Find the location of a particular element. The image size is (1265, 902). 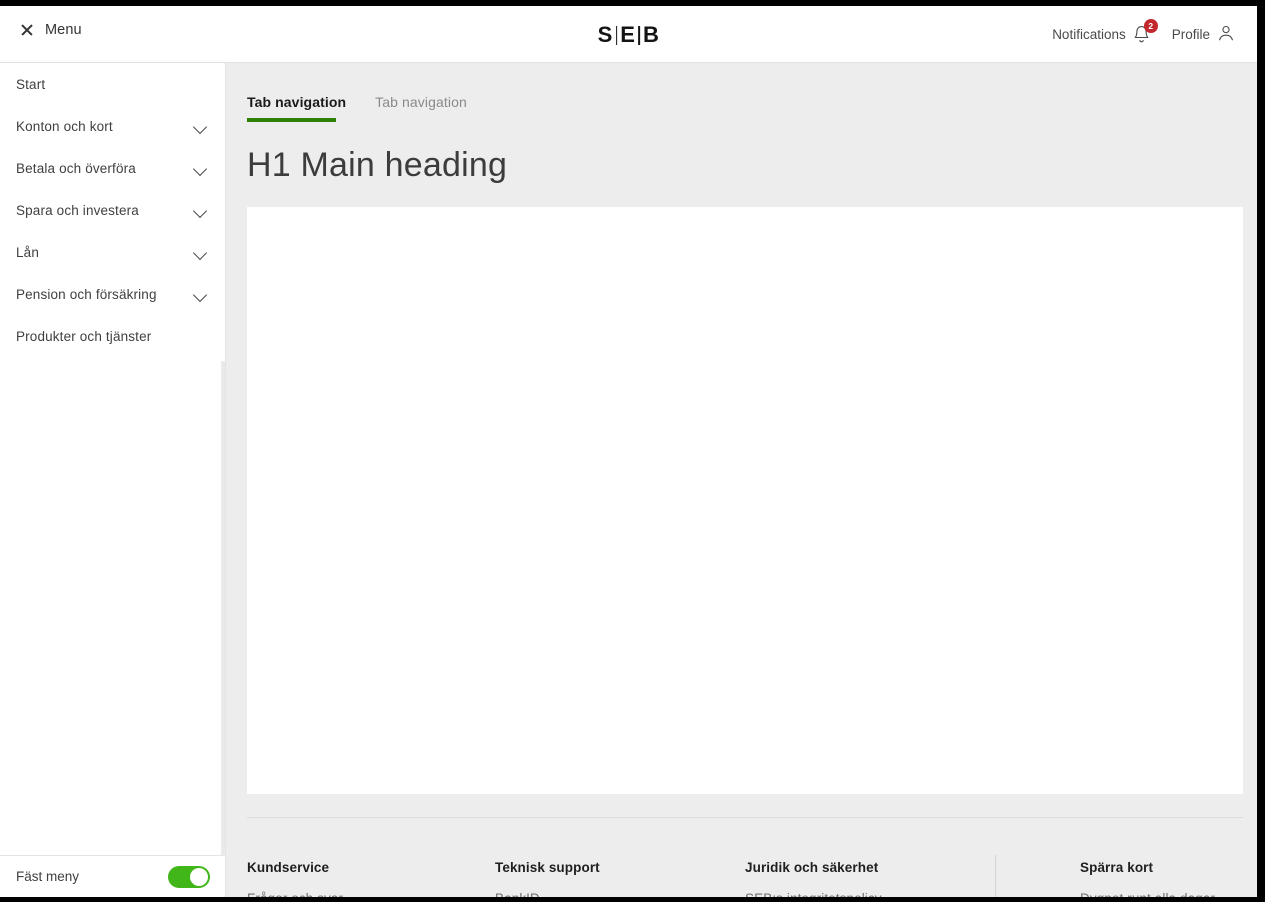

sidebar-item-konton-och-kort: Konton och kort is located at coordinates (113, 126).